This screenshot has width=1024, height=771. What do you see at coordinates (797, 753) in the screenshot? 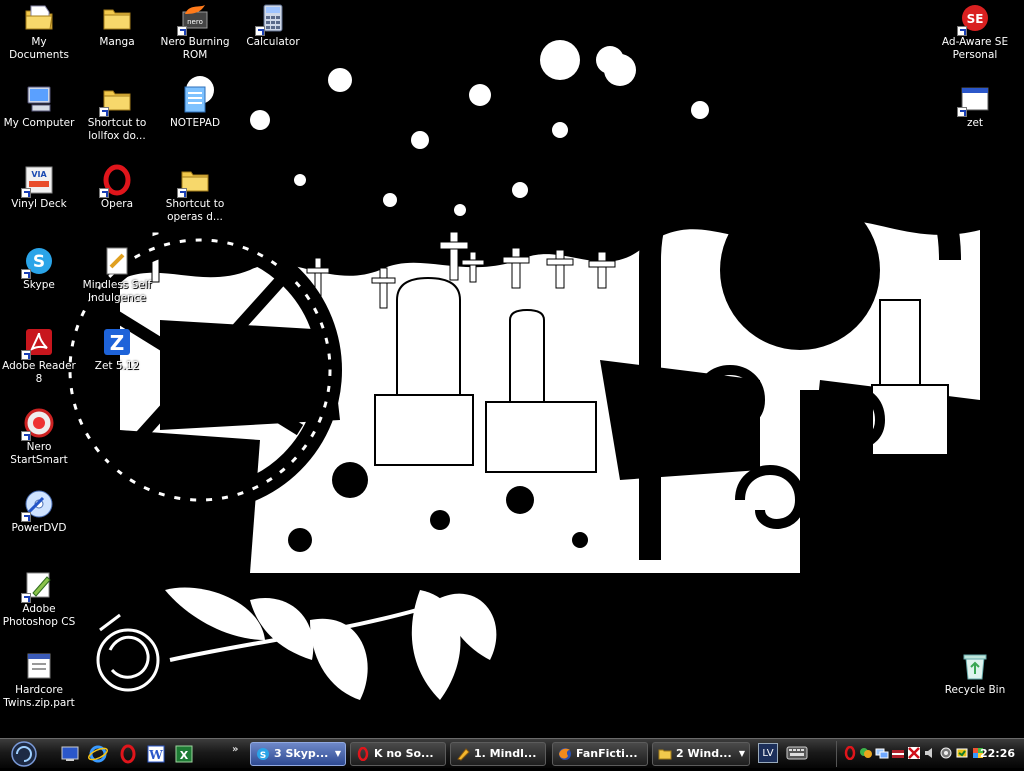
I see `keyboard-icon` at bounding box center [797, 753].